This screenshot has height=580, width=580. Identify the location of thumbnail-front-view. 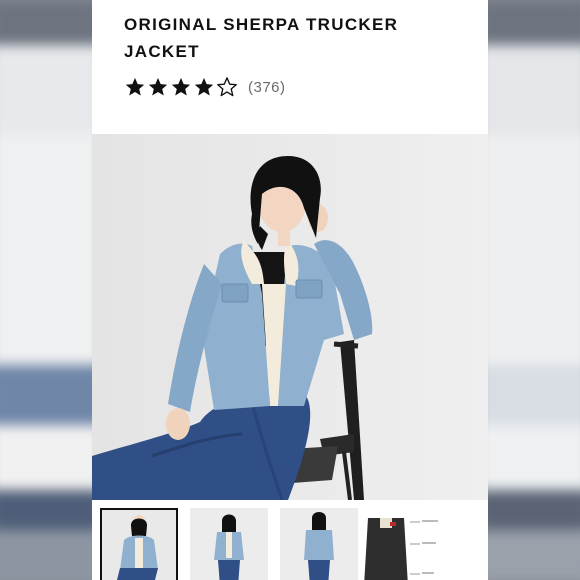
(229, 544).